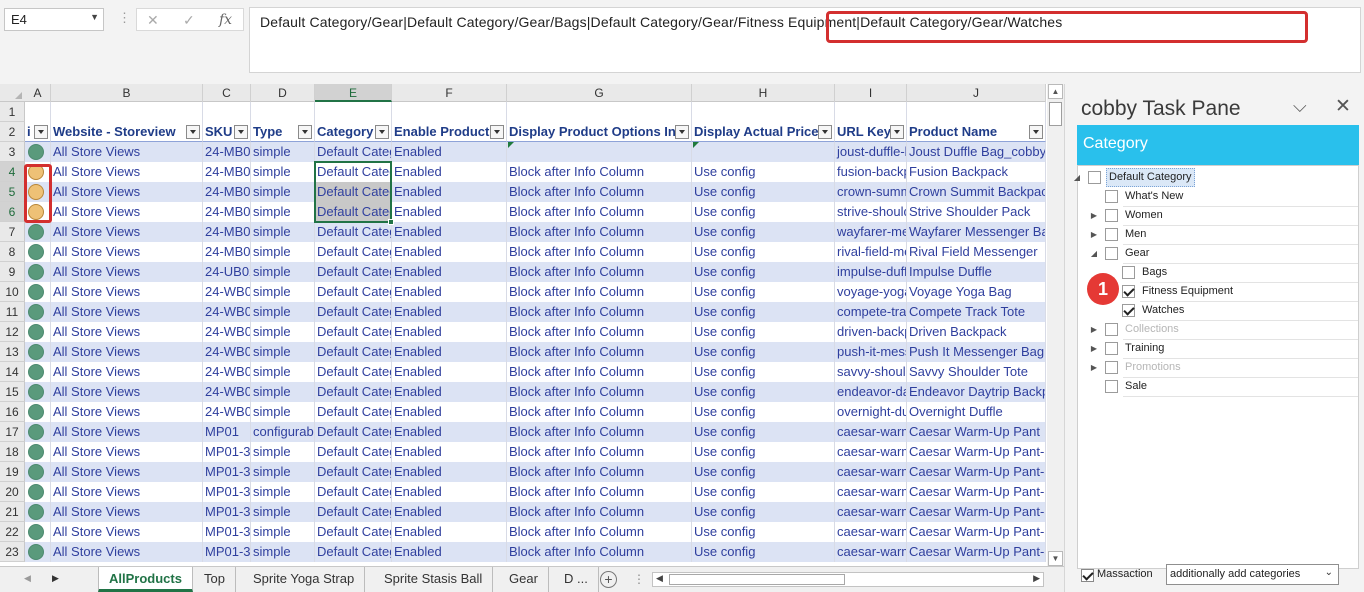  Describe the element at coordinates (38, 93) in the screenshot. I see `column-header-a: A` at that location.